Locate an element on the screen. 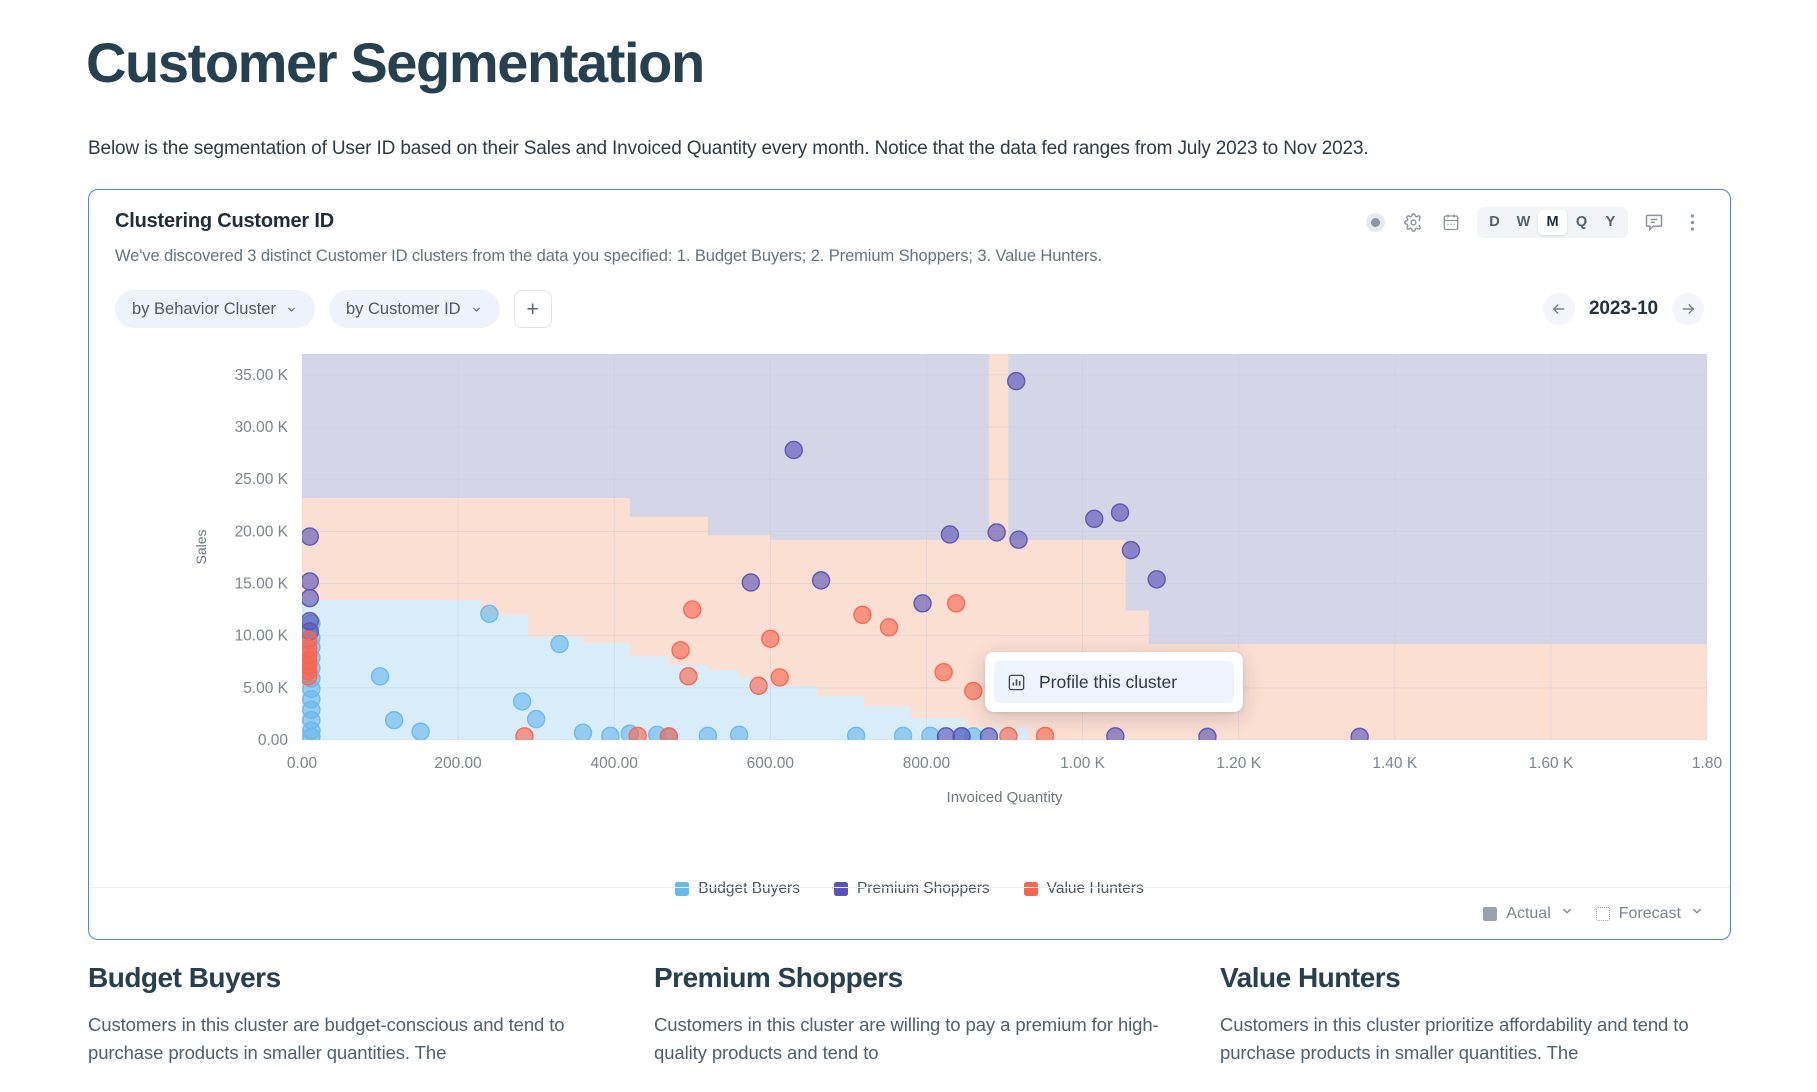 The image size is (1817, 1092). granularity-y: Y is located at coordinates (1610, 222).